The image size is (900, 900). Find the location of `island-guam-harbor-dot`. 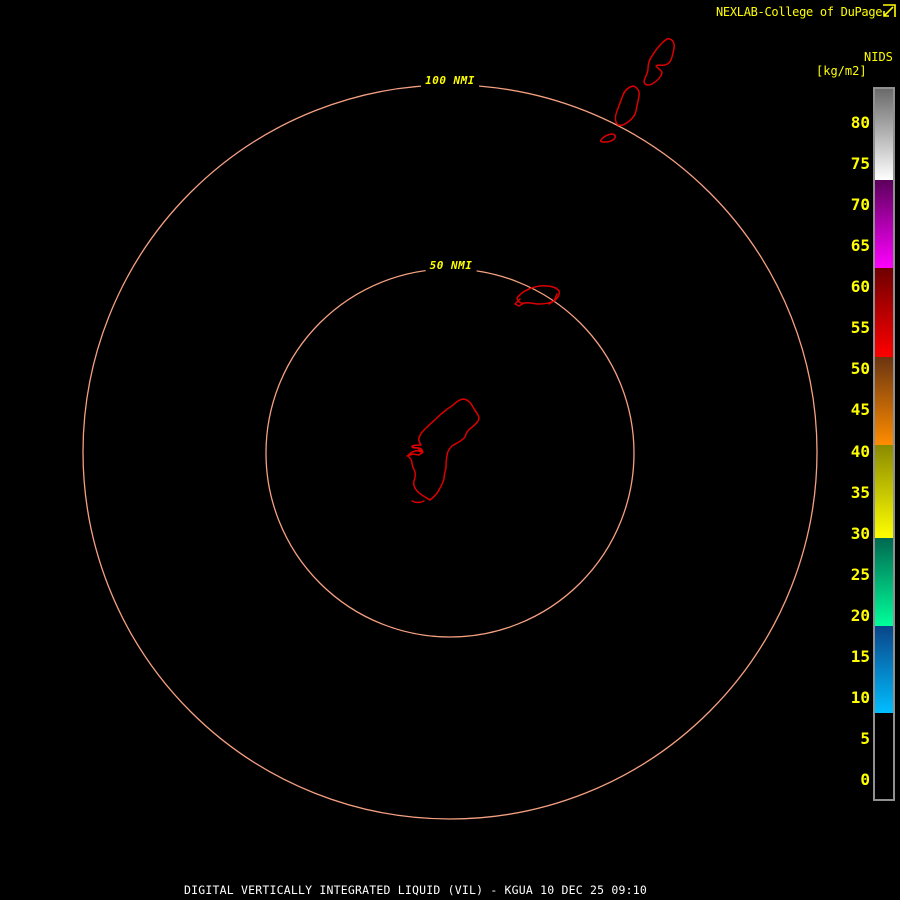

island-guam-harbor-dot is located at coordinates (420, 450).